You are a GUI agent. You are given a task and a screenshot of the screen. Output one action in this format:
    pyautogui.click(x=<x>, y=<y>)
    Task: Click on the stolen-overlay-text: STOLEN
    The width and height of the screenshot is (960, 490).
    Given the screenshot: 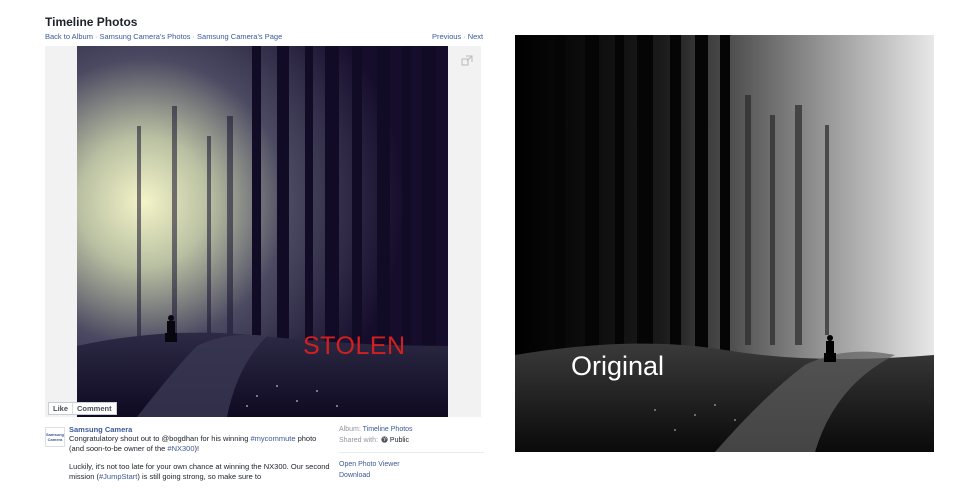 What is the action you would take?
    pyautogui.click(x=354, y=346)
    